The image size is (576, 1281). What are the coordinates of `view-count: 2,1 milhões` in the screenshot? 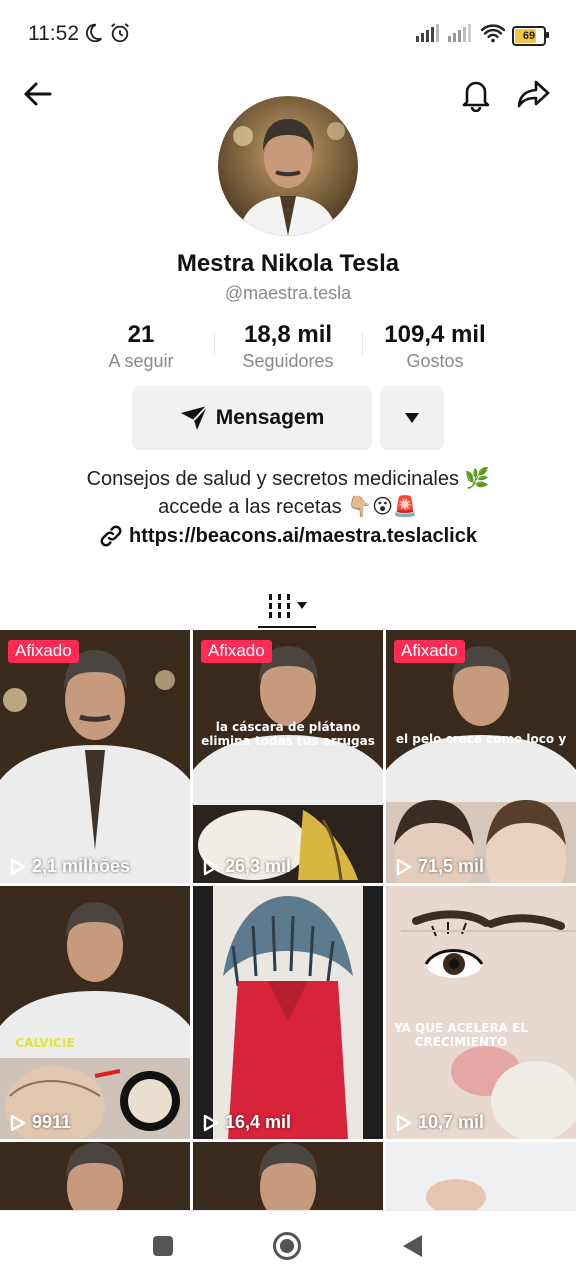 It's located at (70, 866).